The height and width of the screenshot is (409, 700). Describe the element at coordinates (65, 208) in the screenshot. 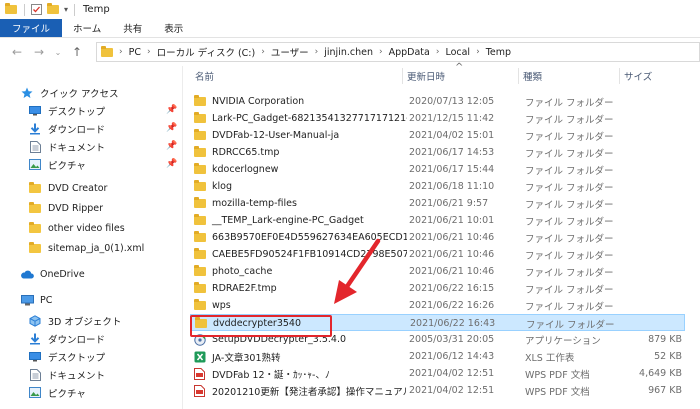

I see `nav-item-dvd-ripper: DVD Ripper` at that location.